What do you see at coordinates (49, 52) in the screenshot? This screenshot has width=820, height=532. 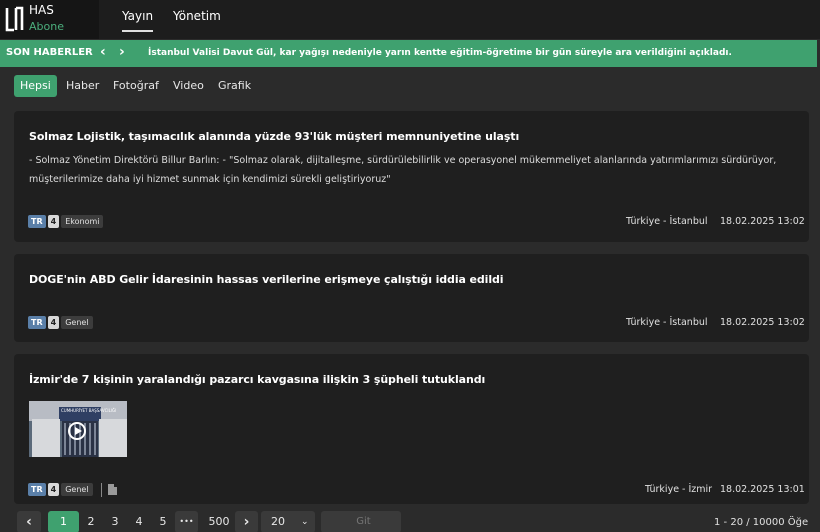 I see `ticker-label: SON HABERLER` at bounding box center [49, 52].